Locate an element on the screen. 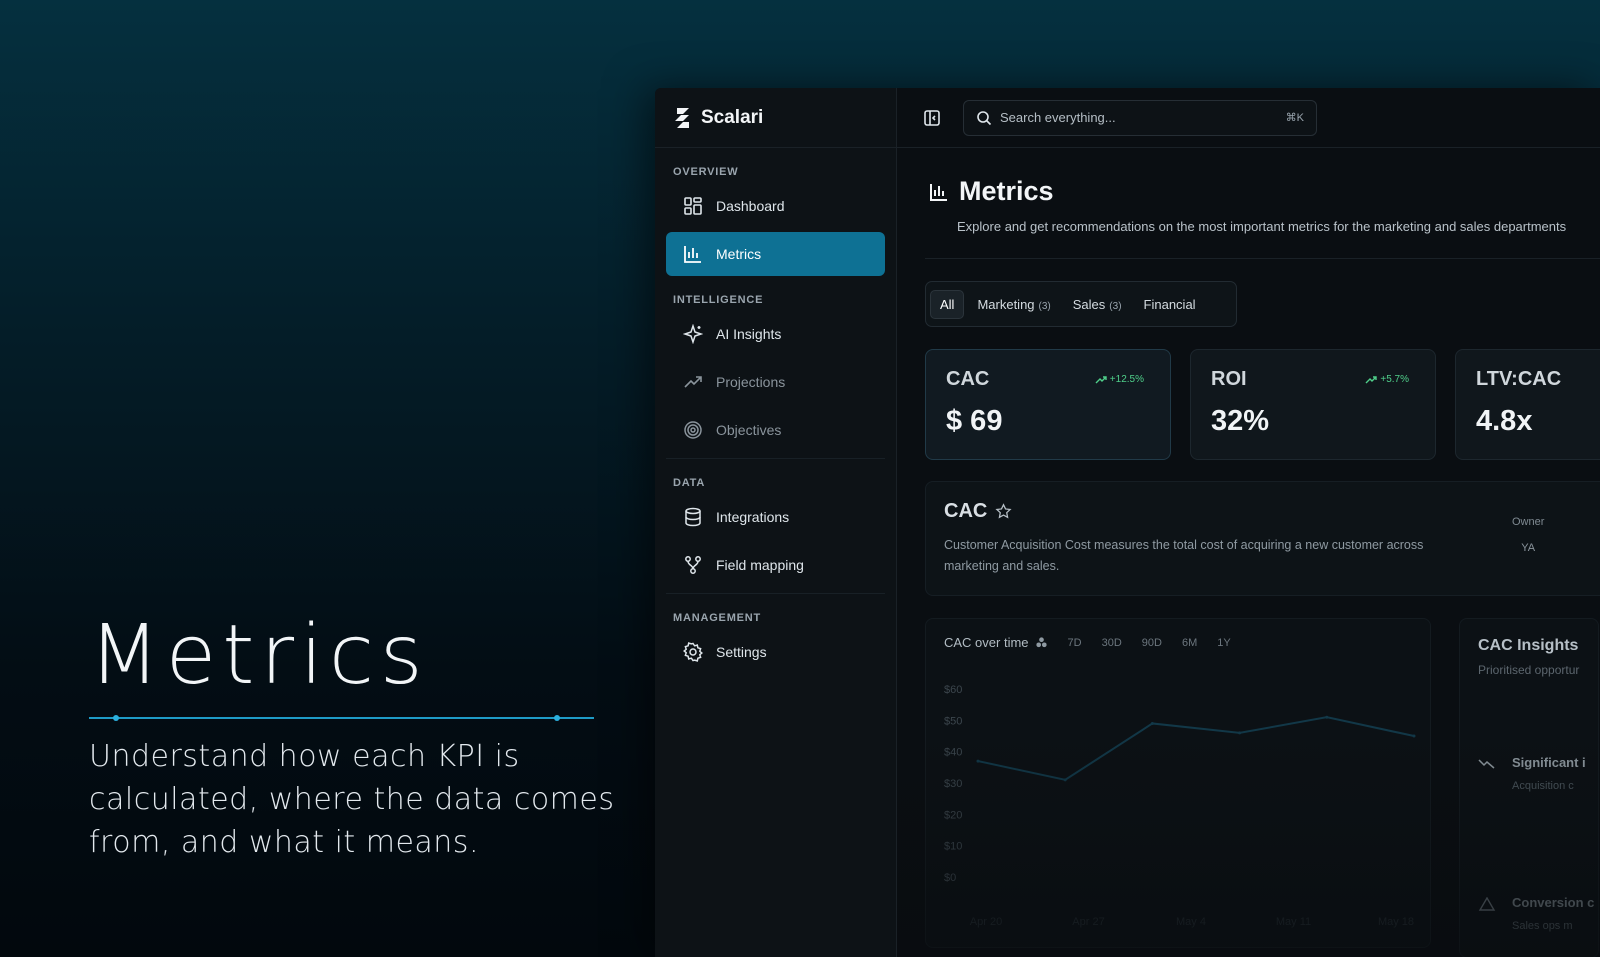  star-icon is located at coordinates (1003, 511).